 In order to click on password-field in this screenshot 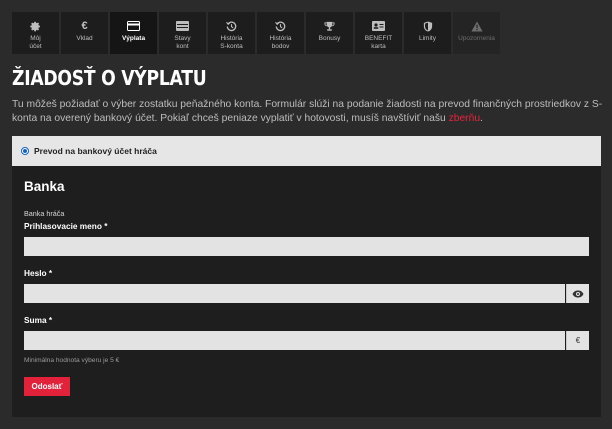, I will do `click(294, 293)`.